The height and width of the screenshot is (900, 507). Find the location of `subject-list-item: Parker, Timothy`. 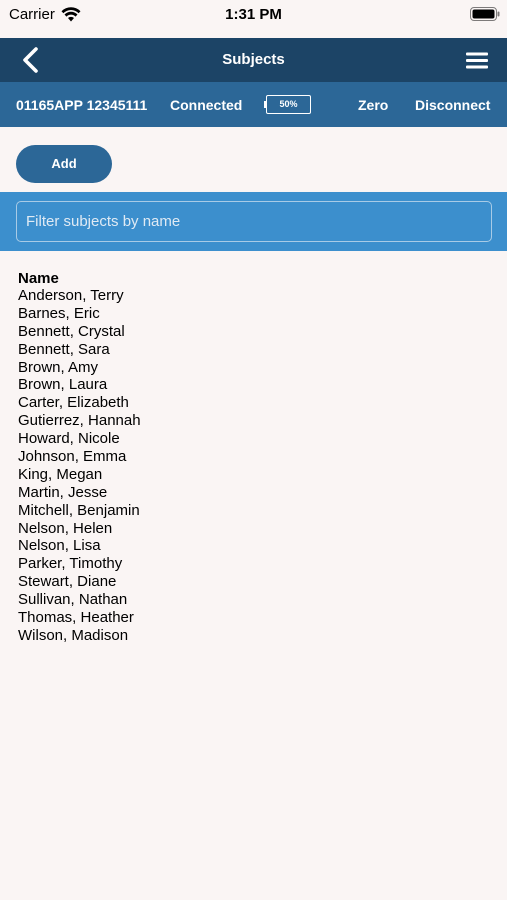

subject-list-item: Parker, Timothy is located at coordinates (79, 564).